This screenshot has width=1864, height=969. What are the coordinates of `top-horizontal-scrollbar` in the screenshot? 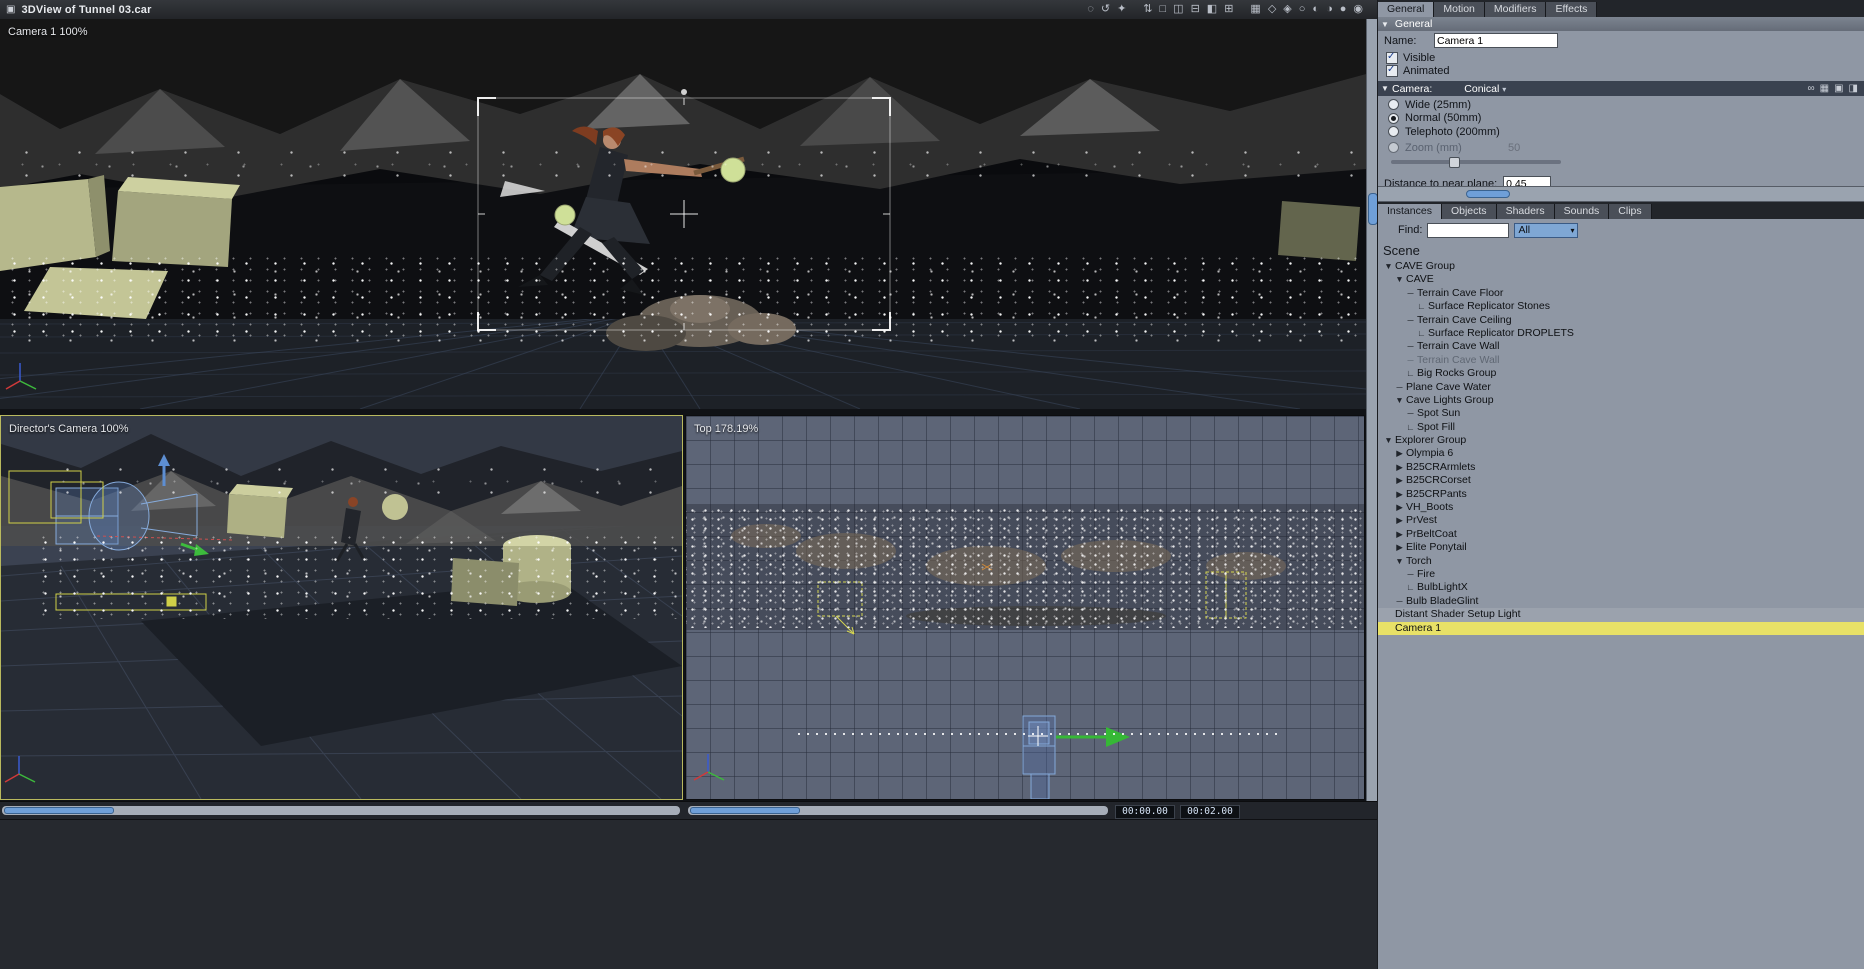 It's located at (898, 810).